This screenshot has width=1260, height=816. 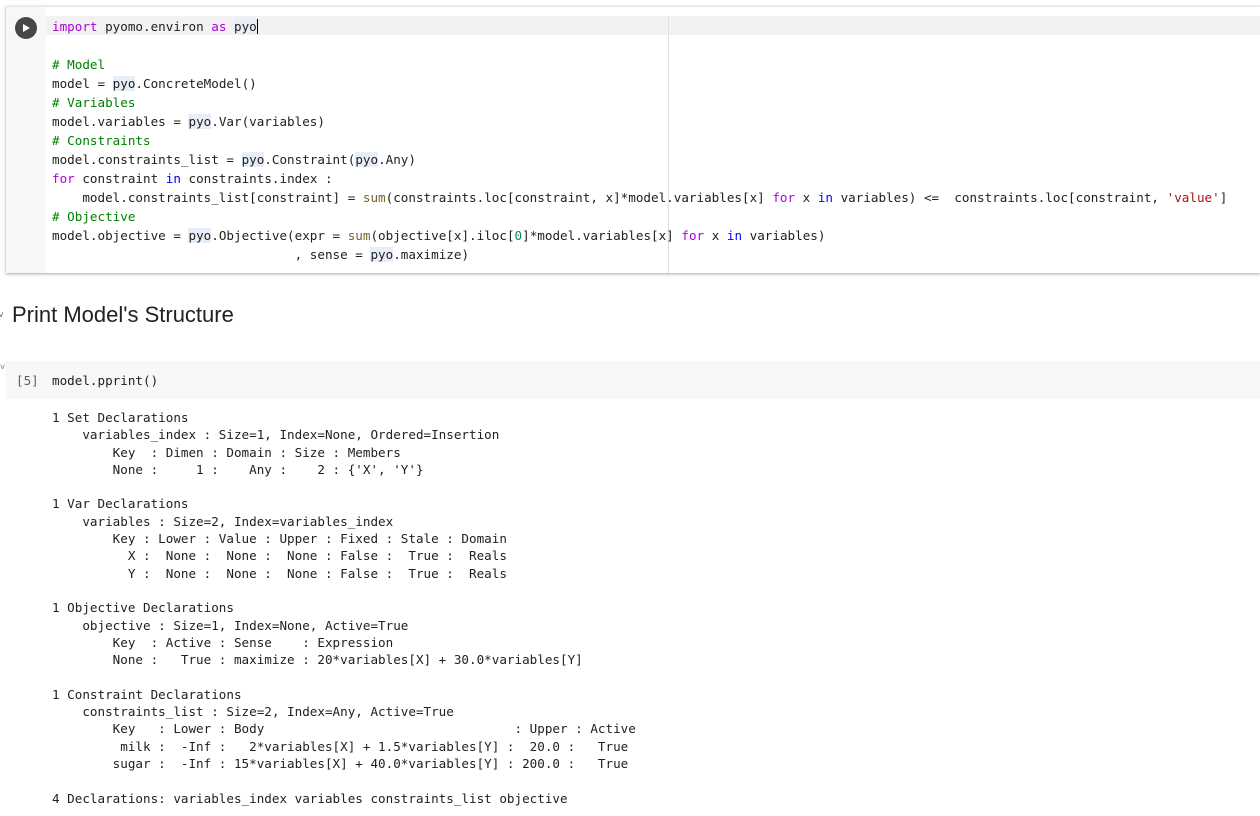 What do you see at coordinates (143, 608) in the screenshot?
I see `output-line: 1 Objective Declarations` at bounding box center [143, 608].